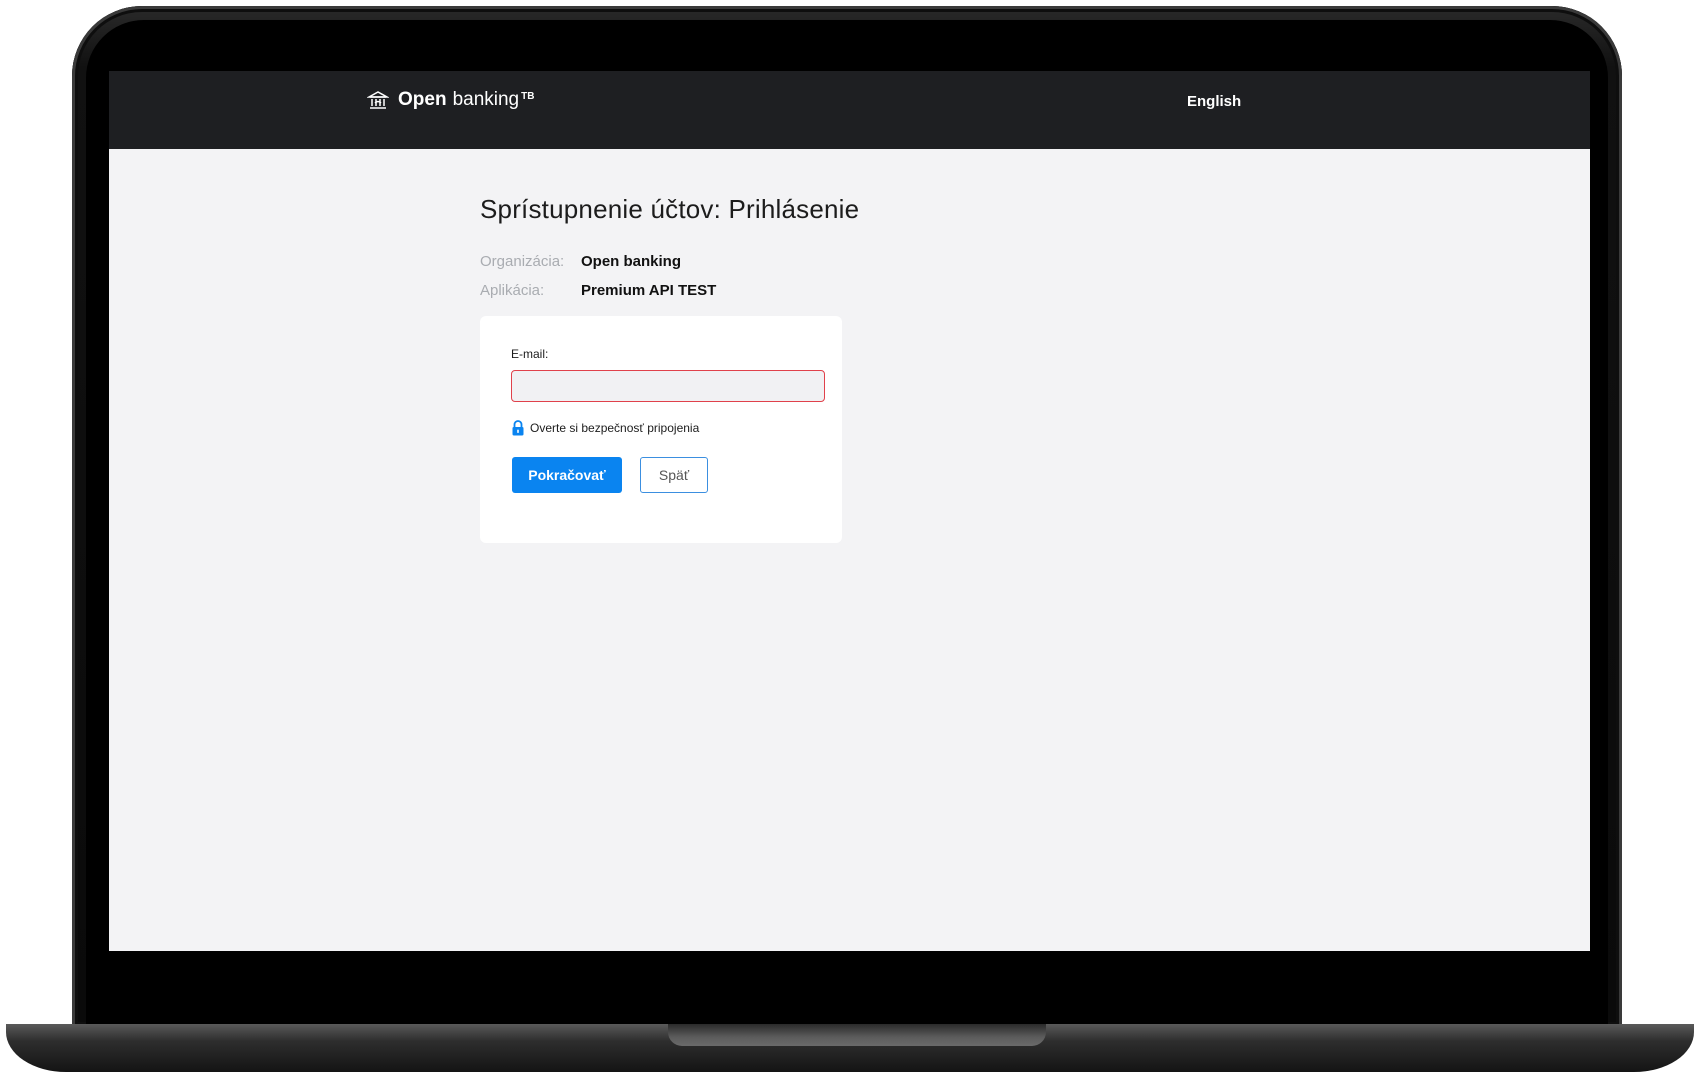  I want to click on brand-name-light: banking, so click(486, 99).